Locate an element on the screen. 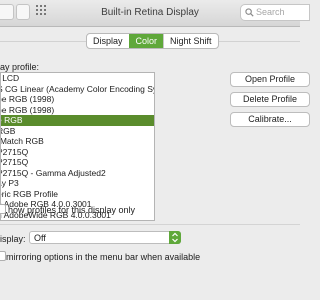  section-divider is located at coordinates (150, 224).